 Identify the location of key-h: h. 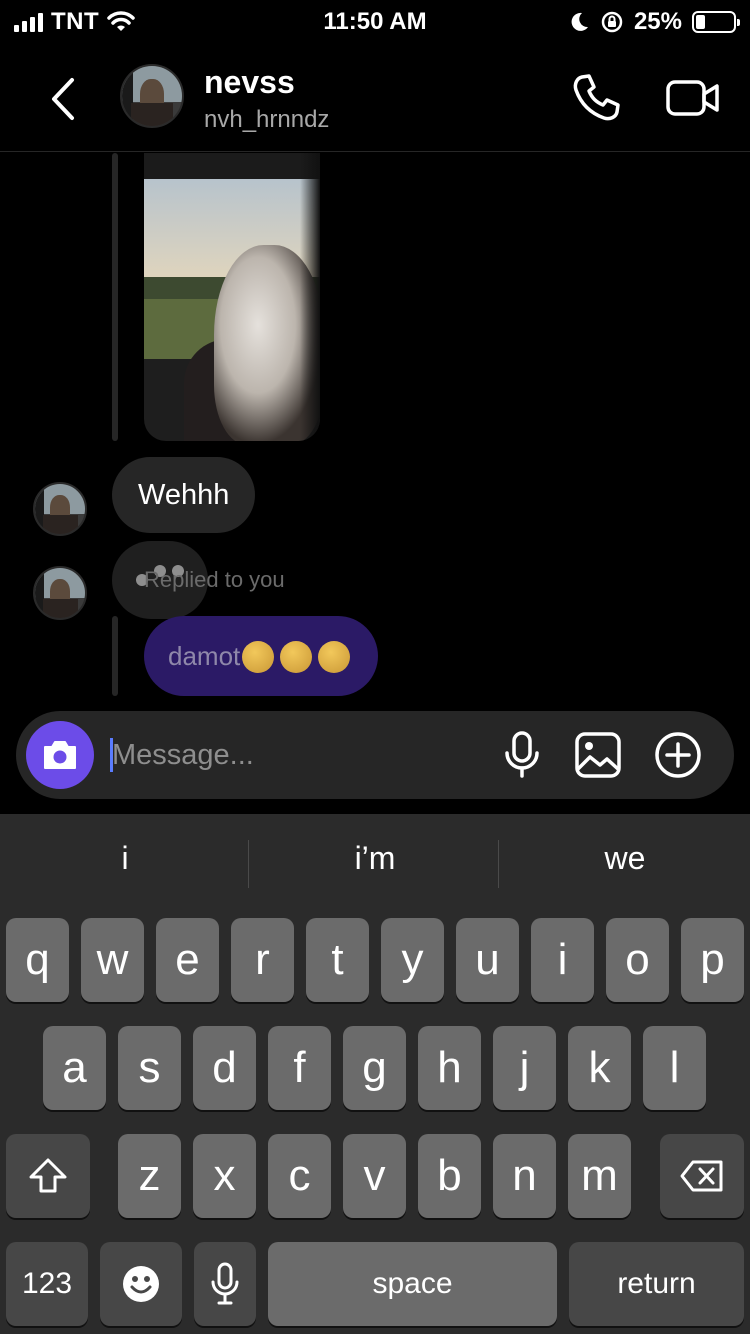
(449, 1068).